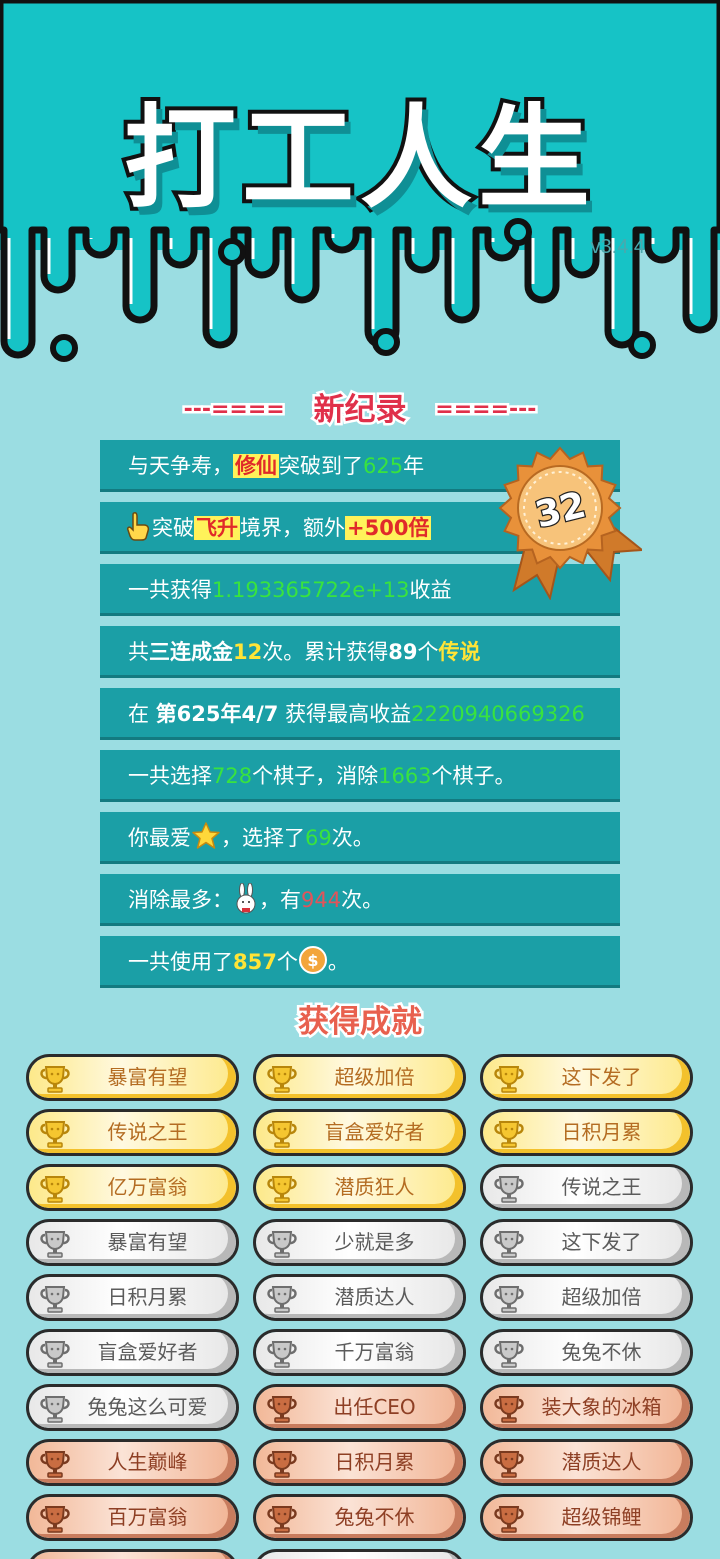  What do you see at coordinates (147, 1187) in the screenshot?
I see `achievement-label: 亿万富翁` at bounding box center [147, 1187].